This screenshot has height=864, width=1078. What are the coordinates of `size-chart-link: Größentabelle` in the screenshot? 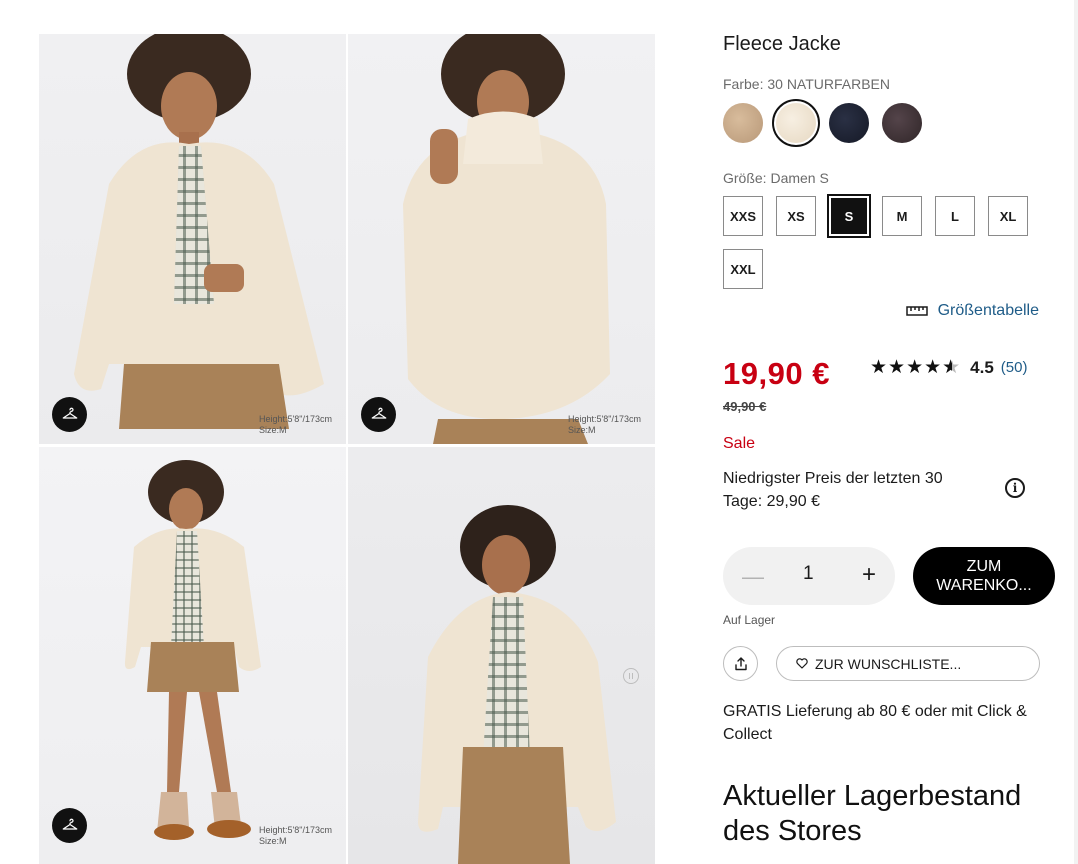 It's located at (972, 311).